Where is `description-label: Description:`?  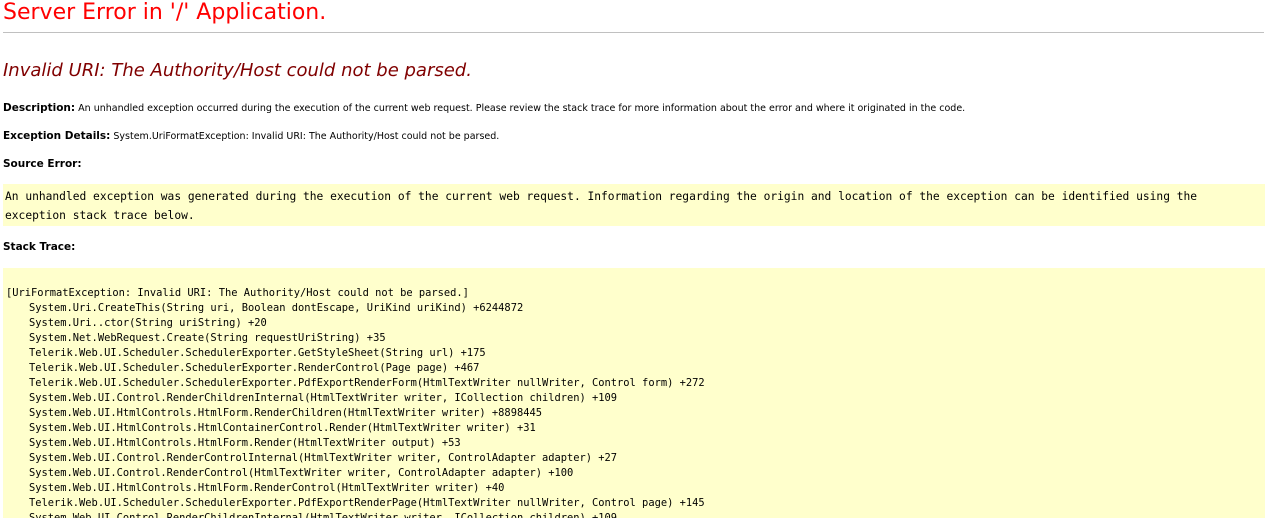 description-label: Description: is located at coordinates (39, 108).